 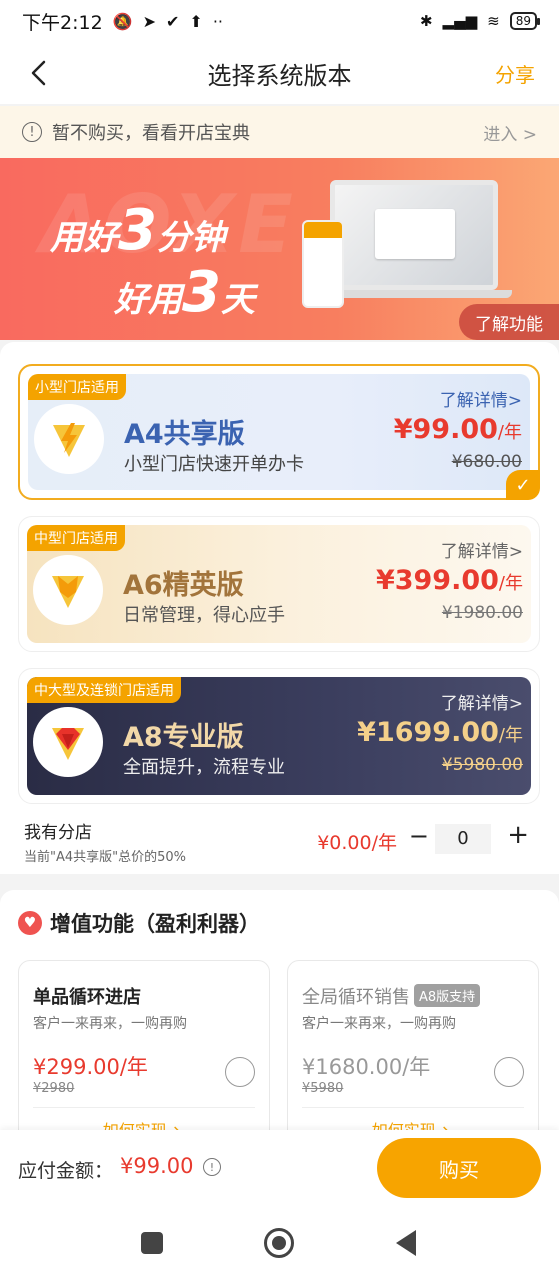 What do you see at coordinates (414, 235) in the screenshot?
I see `laptop-illustration` at bounding box center [414, 235].